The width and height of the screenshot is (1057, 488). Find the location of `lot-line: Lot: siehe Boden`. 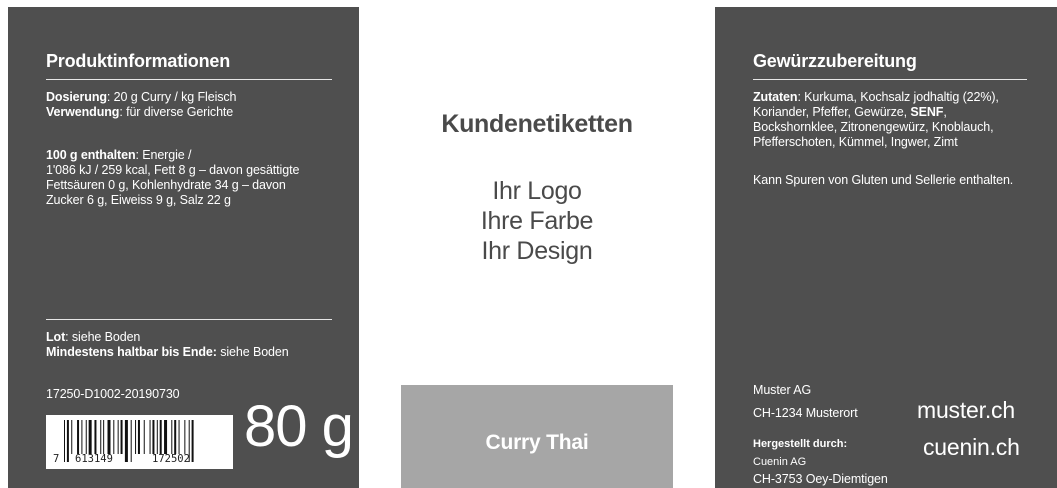

lot-line: Lot: siehe Boden is located at coordinates (93, 337).